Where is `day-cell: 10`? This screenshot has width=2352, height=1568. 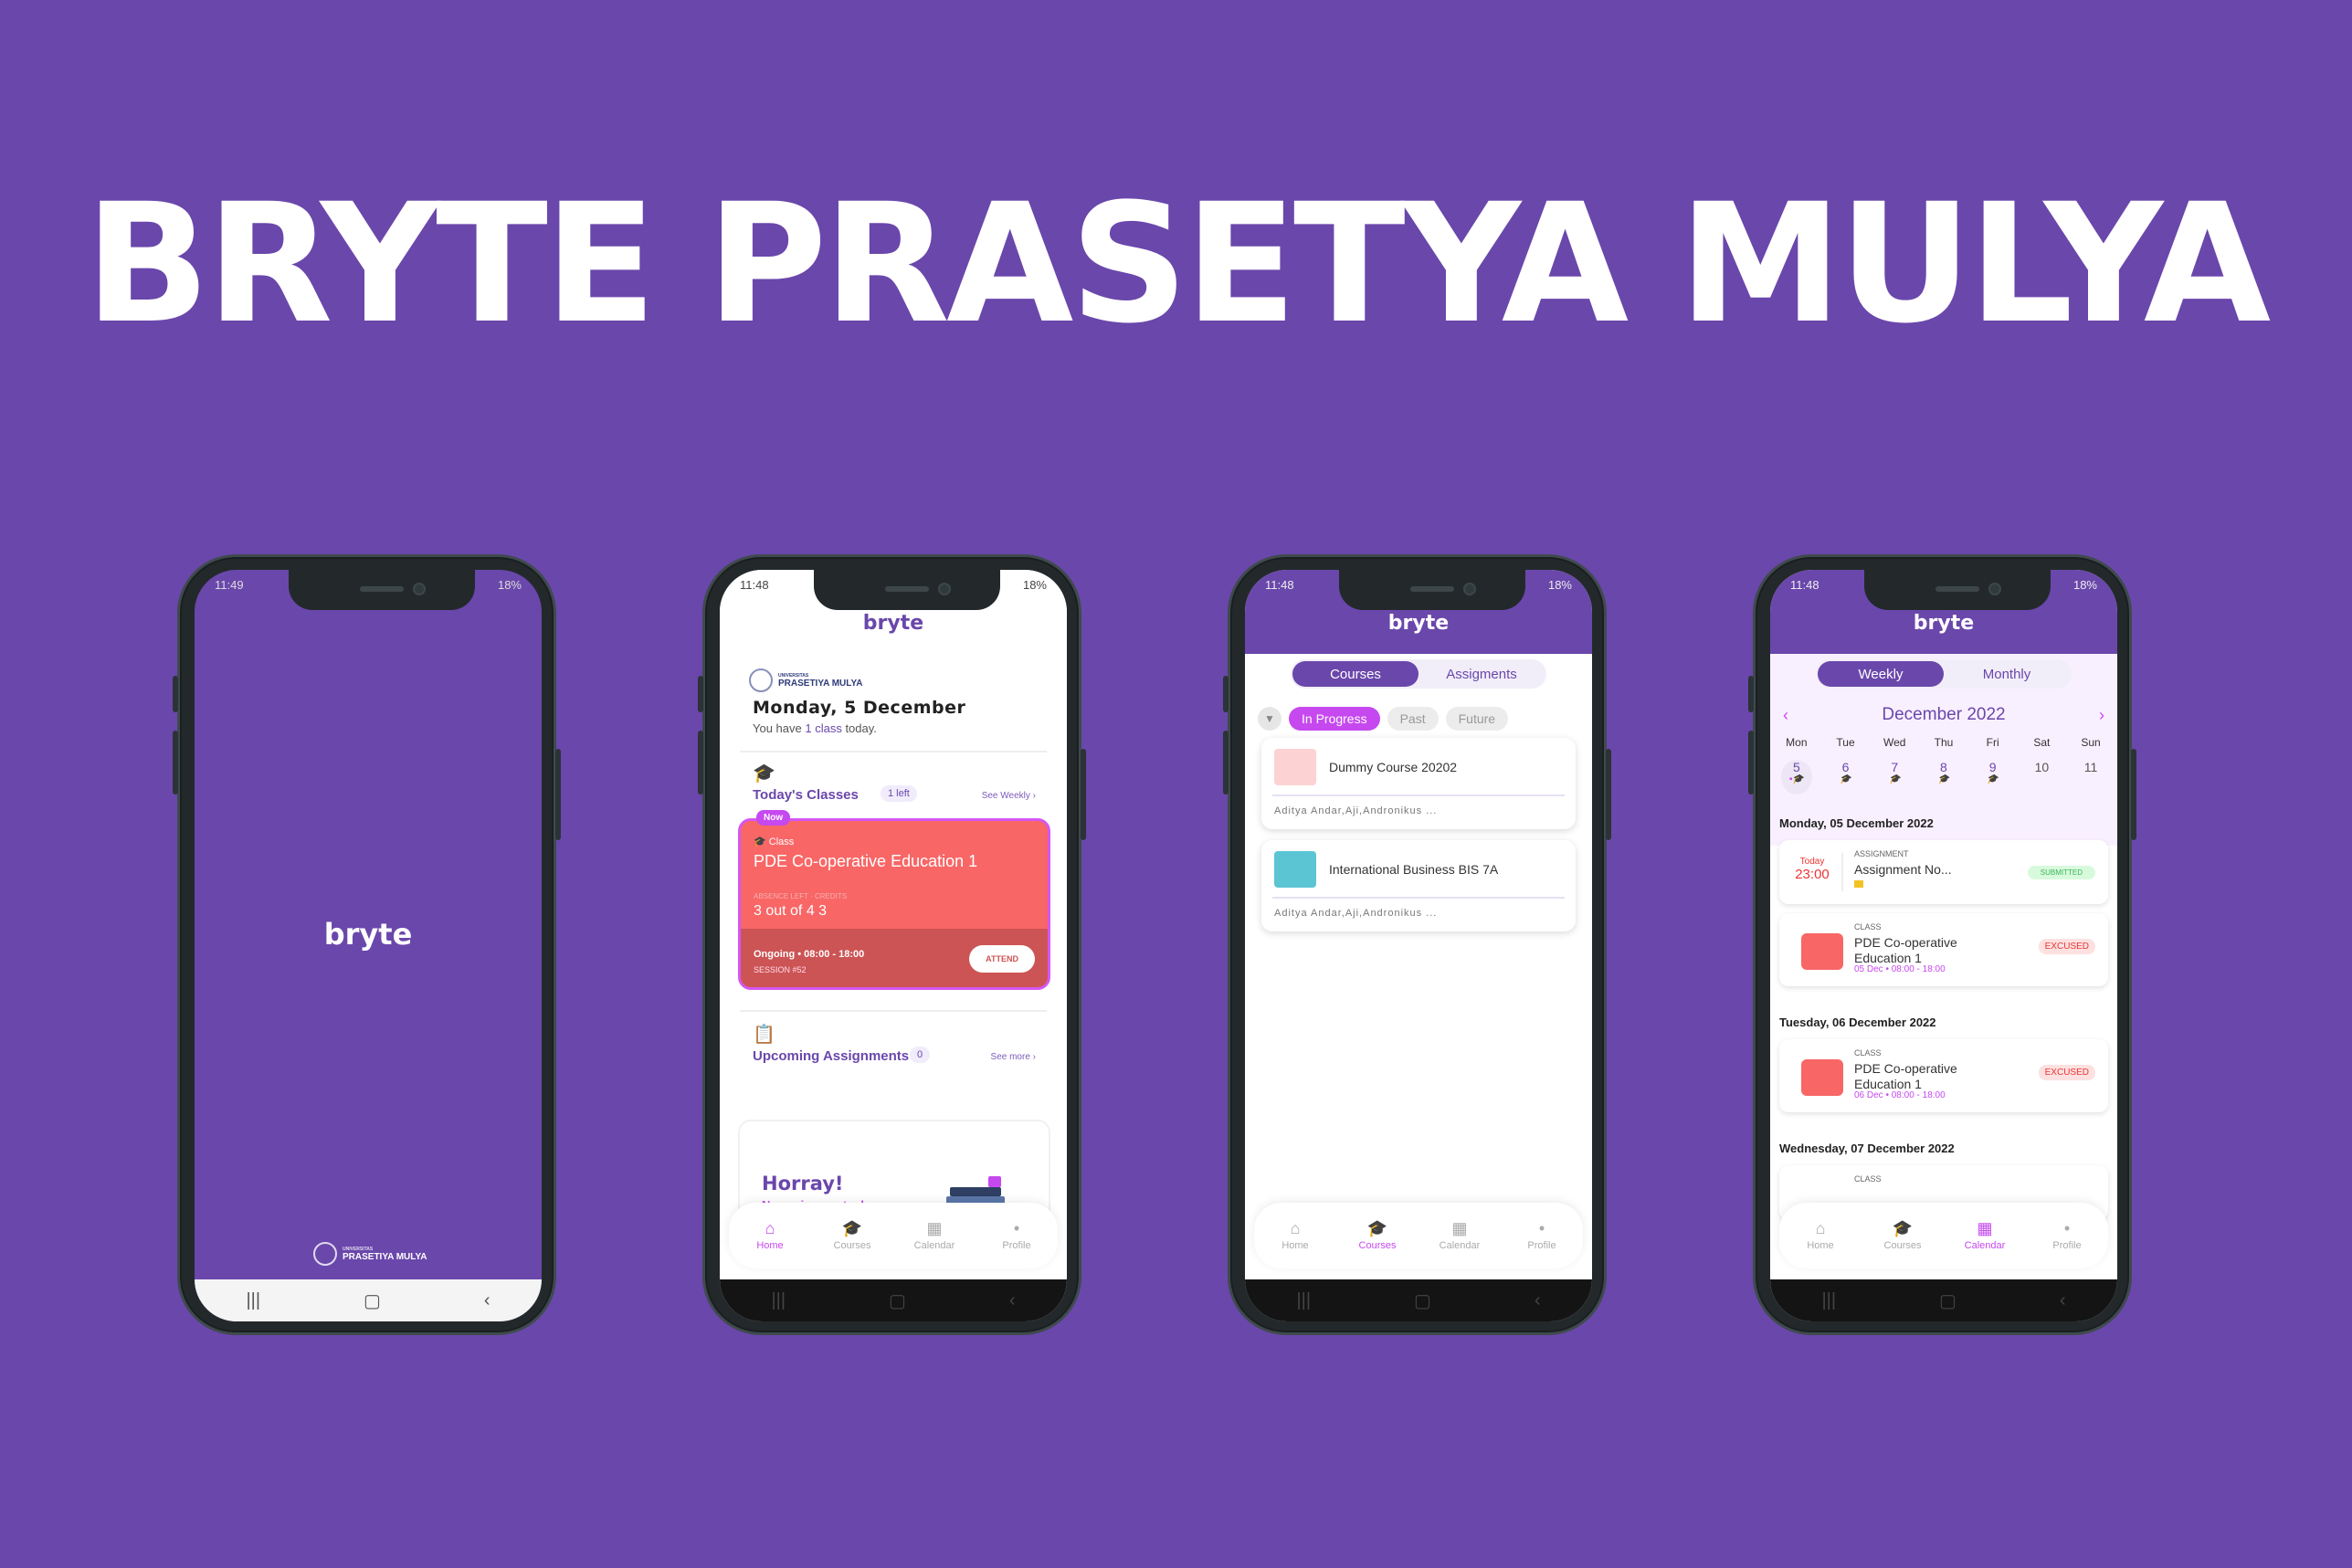 day-cell: 10 is located at coordinates (2041, 777).